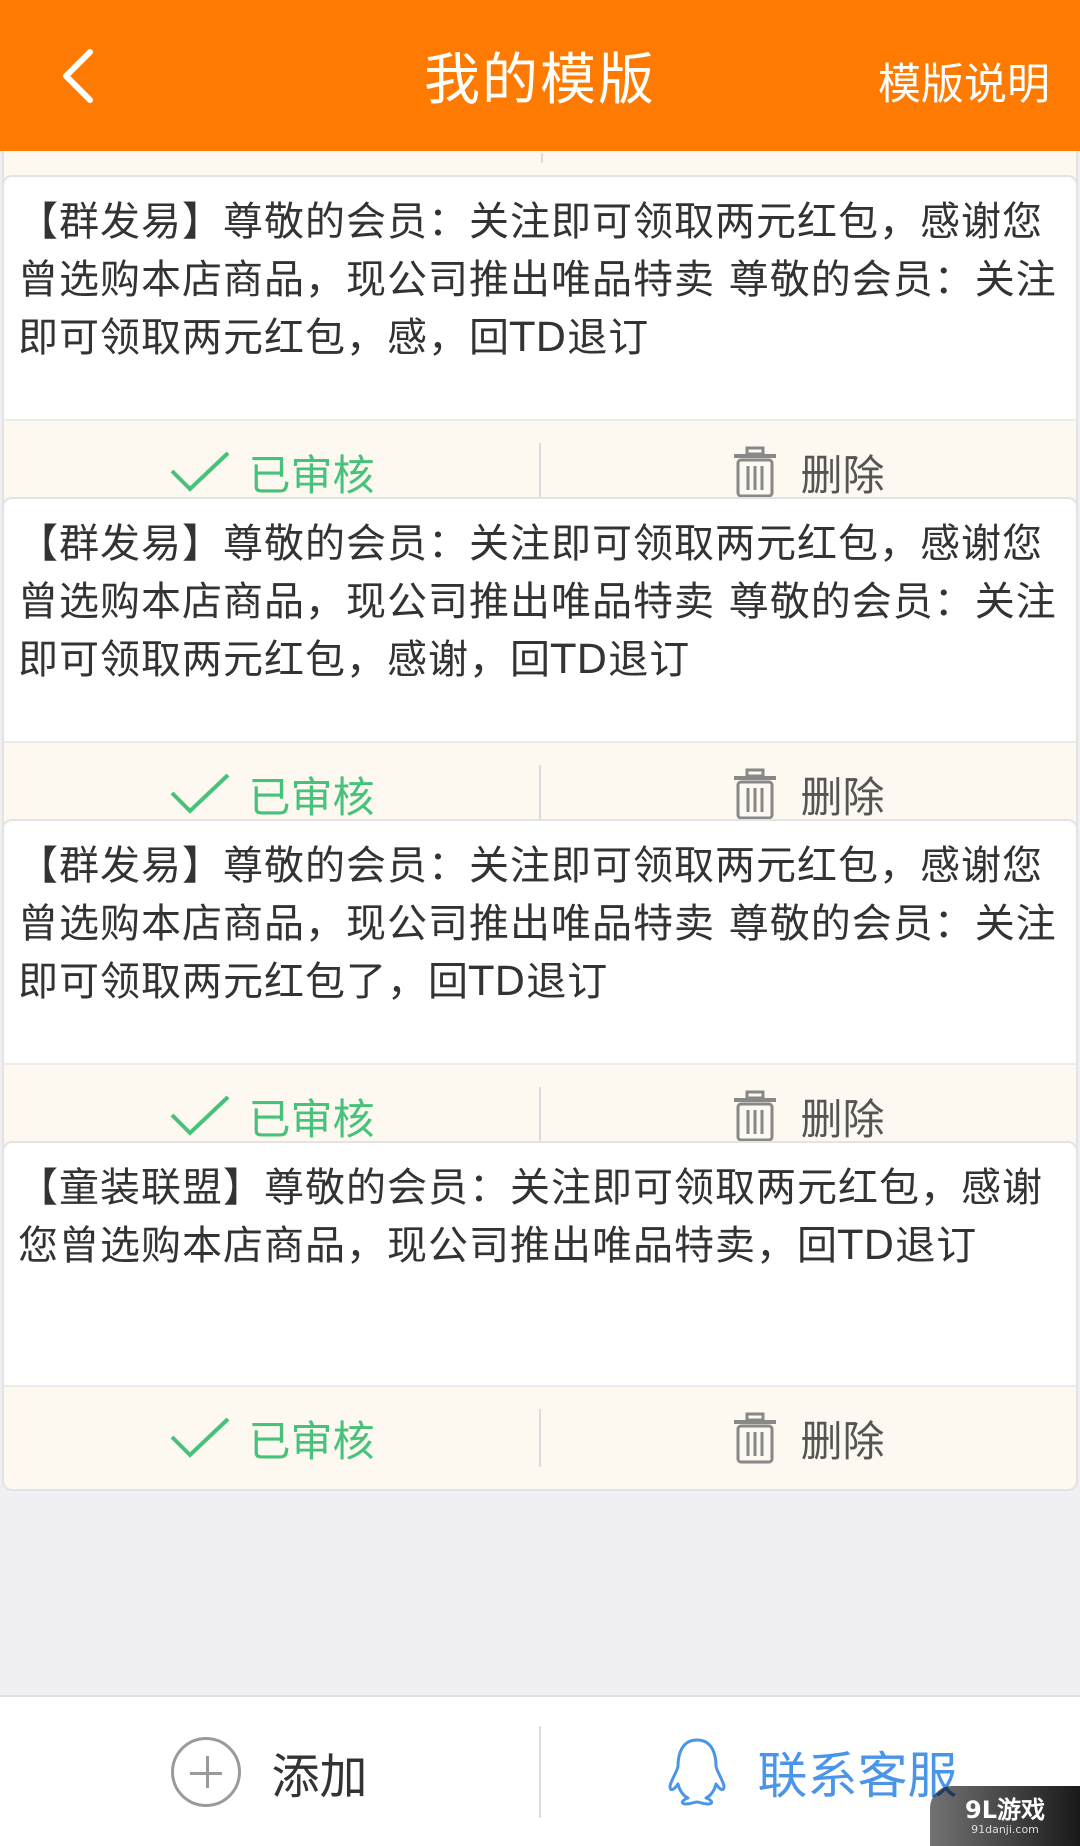 The image size is (1080, 1846). I want to click on approved-status: 已审核, so click(271, 1438).